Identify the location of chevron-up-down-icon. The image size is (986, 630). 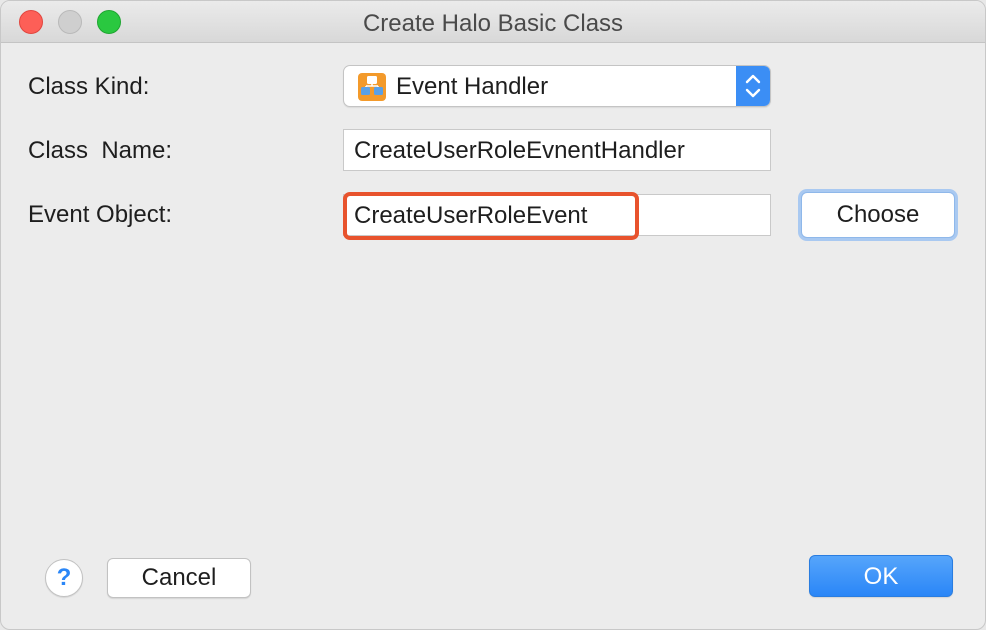
(753, 86).